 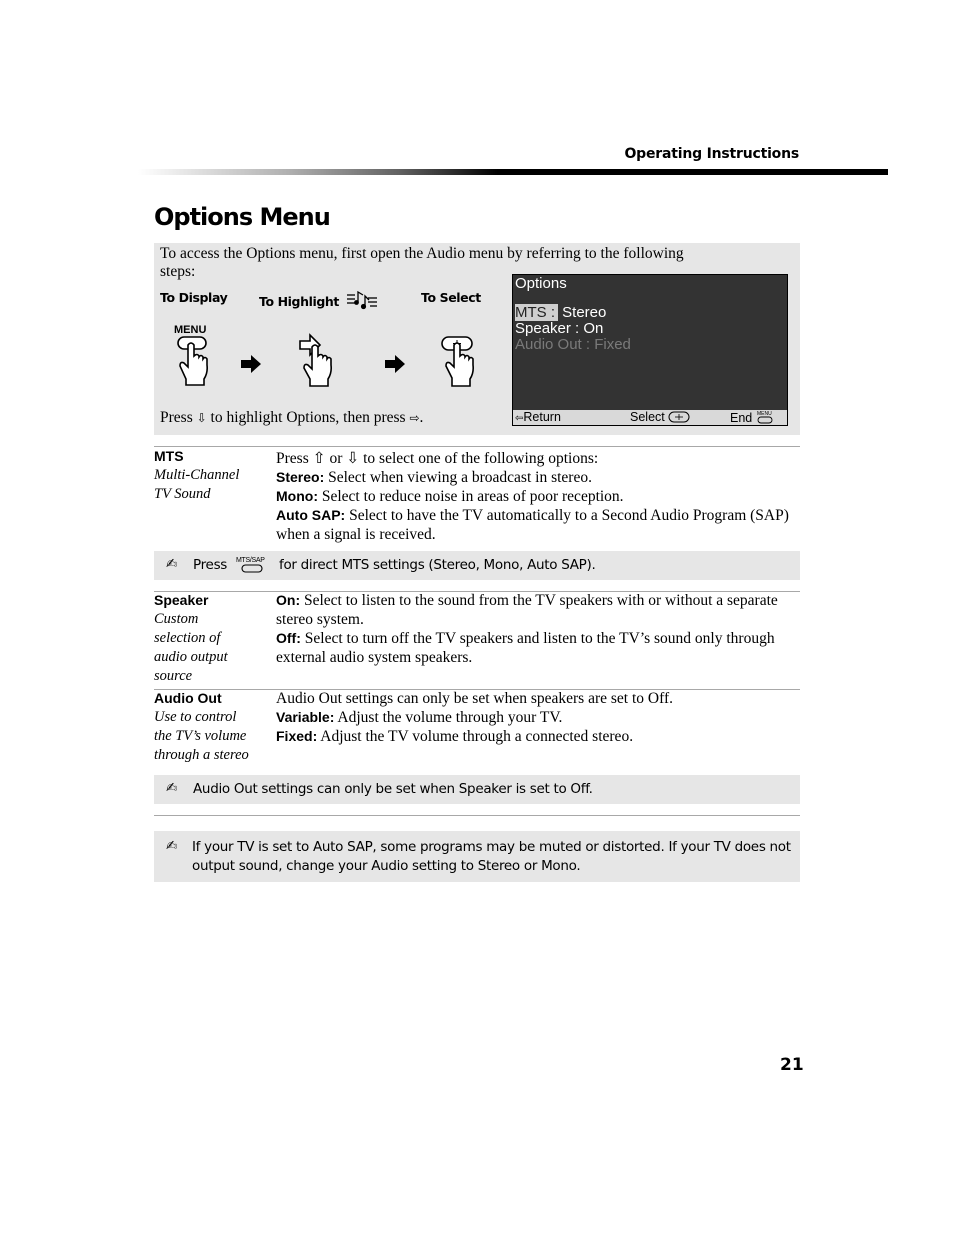 I want to click on tv-footer-return: ⇦Return, so click(x=538, y=418).